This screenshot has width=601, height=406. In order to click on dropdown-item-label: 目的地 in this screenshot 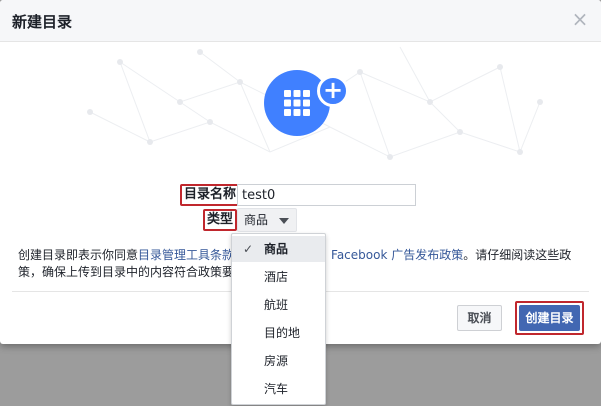, I will do `click(282, 333)`.